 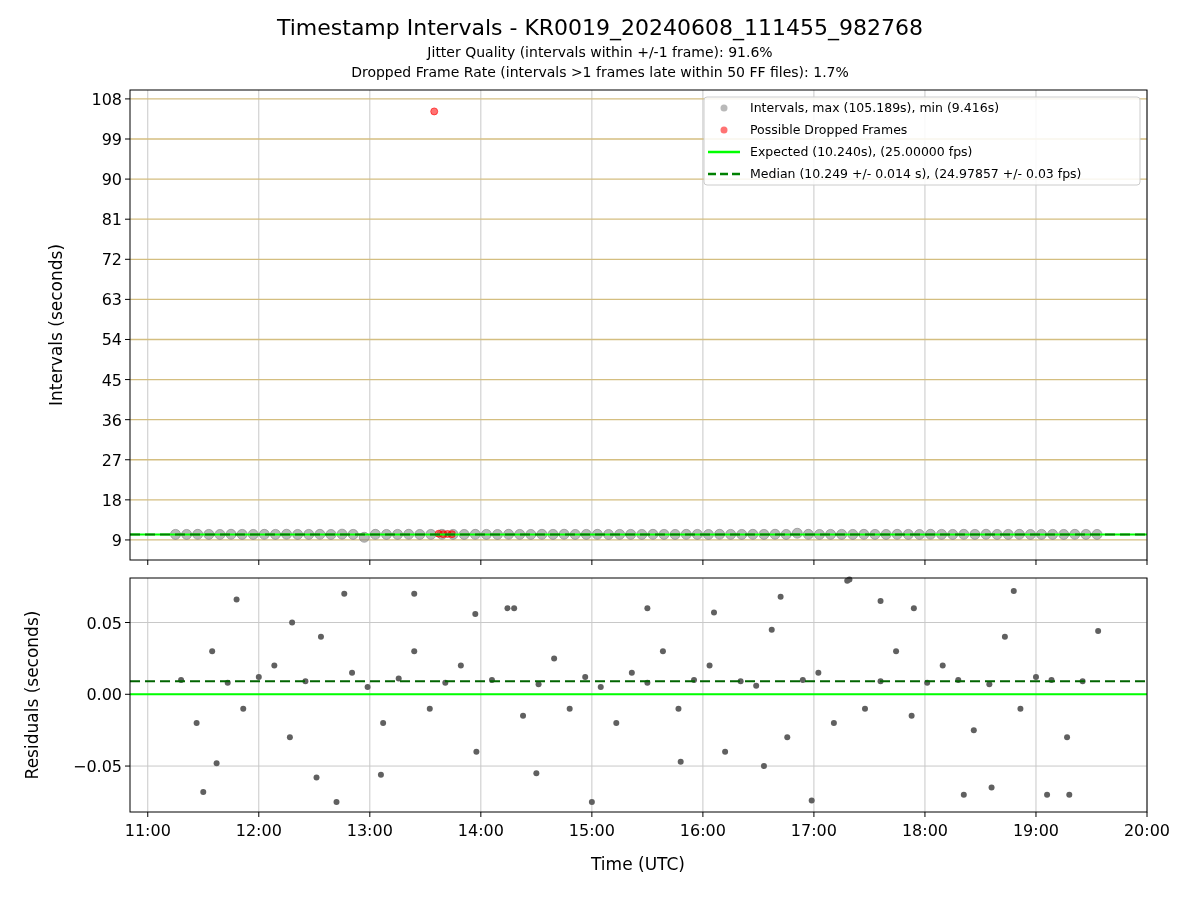 What do you see at coordinates (1147, 830) in the screenshot?
I see `x-tick-label: 20:00` at bounding box center [1147, 830].